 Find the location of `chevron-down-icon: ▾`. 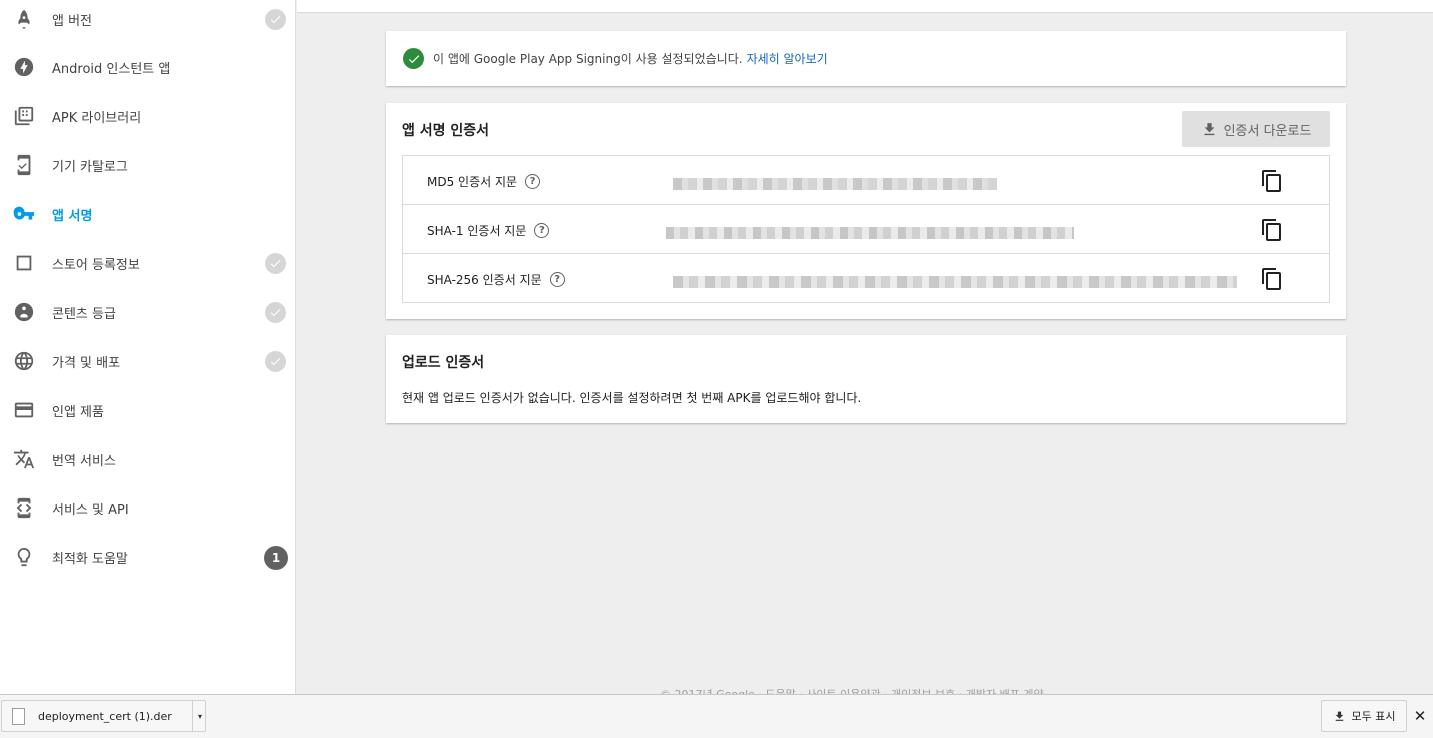

chevron-down-icon: ▾ is located at coordinates (199, 716).